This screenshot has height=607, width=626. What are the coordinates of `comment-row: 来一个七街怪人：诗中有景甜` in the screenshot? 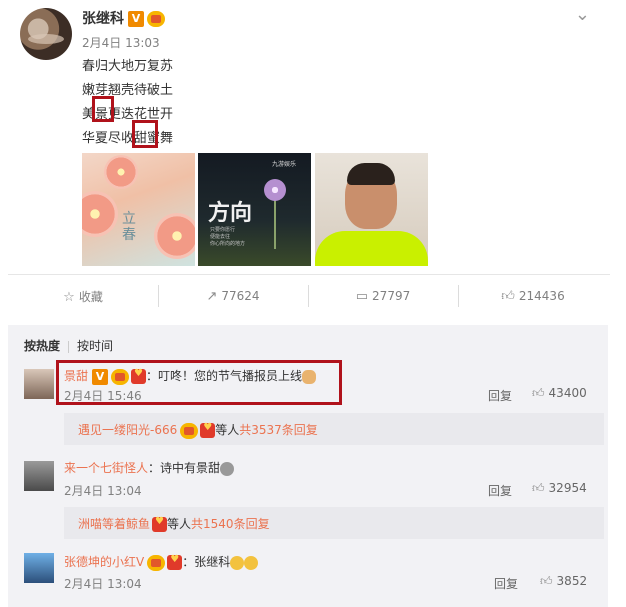 It's located at (149, 467).